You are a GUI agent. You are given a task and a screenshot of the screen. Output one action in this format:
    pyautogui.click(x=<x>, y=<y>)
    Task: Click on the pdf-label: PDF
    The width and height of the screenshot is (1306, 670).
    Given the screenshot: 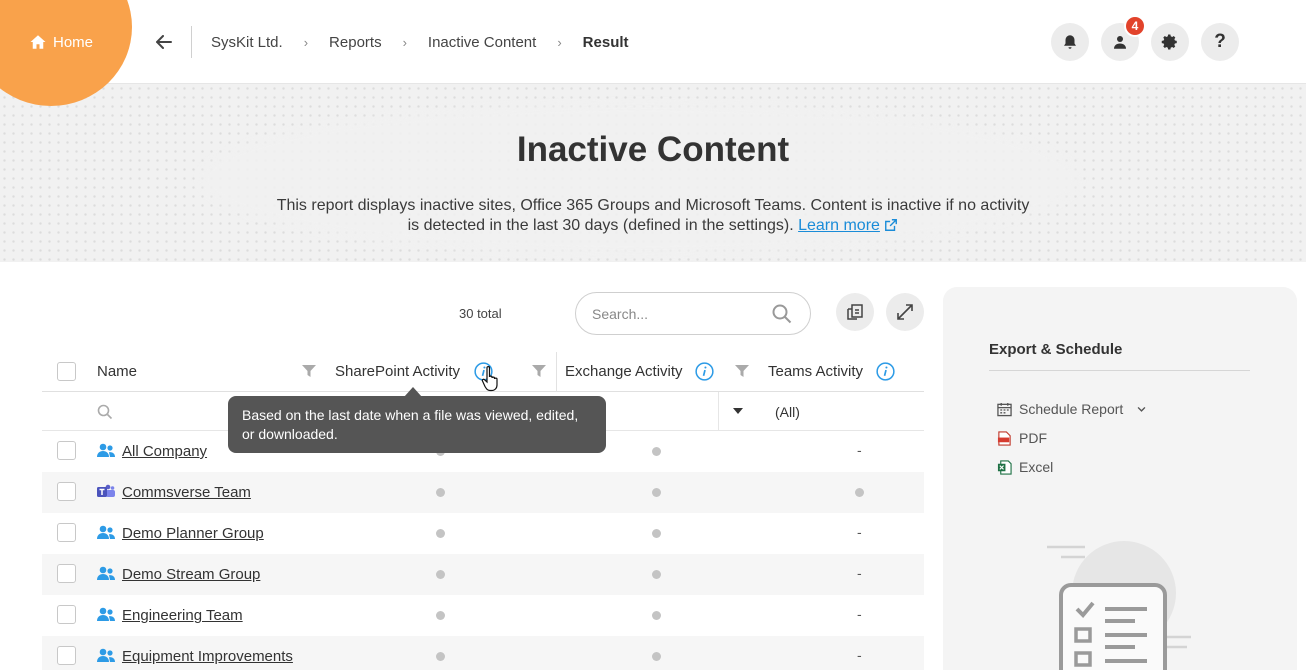 What is the action you would take?
    pyautogui.click(x=1033, y=438)
    